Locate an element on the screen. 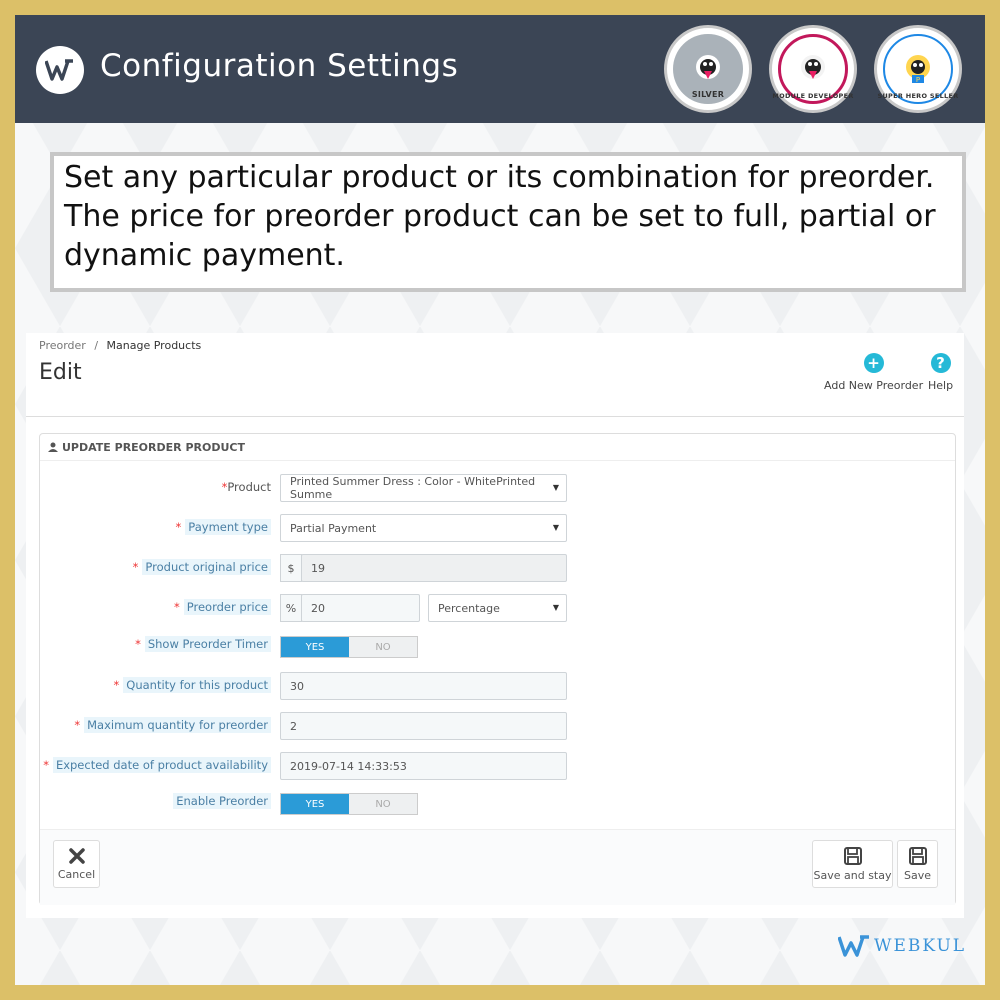  preorder-price-label: * Preorder price is located at coordinates (222, 607).